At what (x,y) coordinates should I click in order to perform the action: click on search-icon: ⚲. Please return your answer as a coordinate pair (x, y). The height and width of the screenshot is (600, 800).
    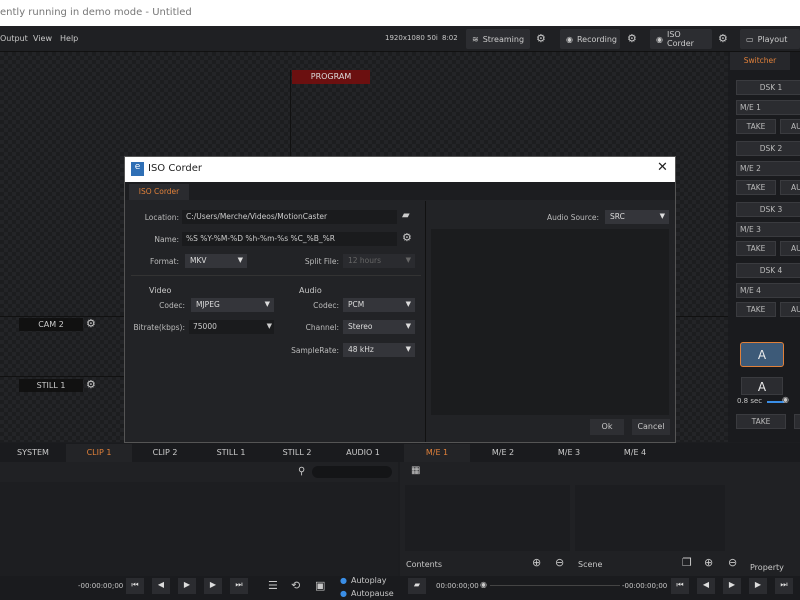
    Looking at the image, I should click on (301, 471).